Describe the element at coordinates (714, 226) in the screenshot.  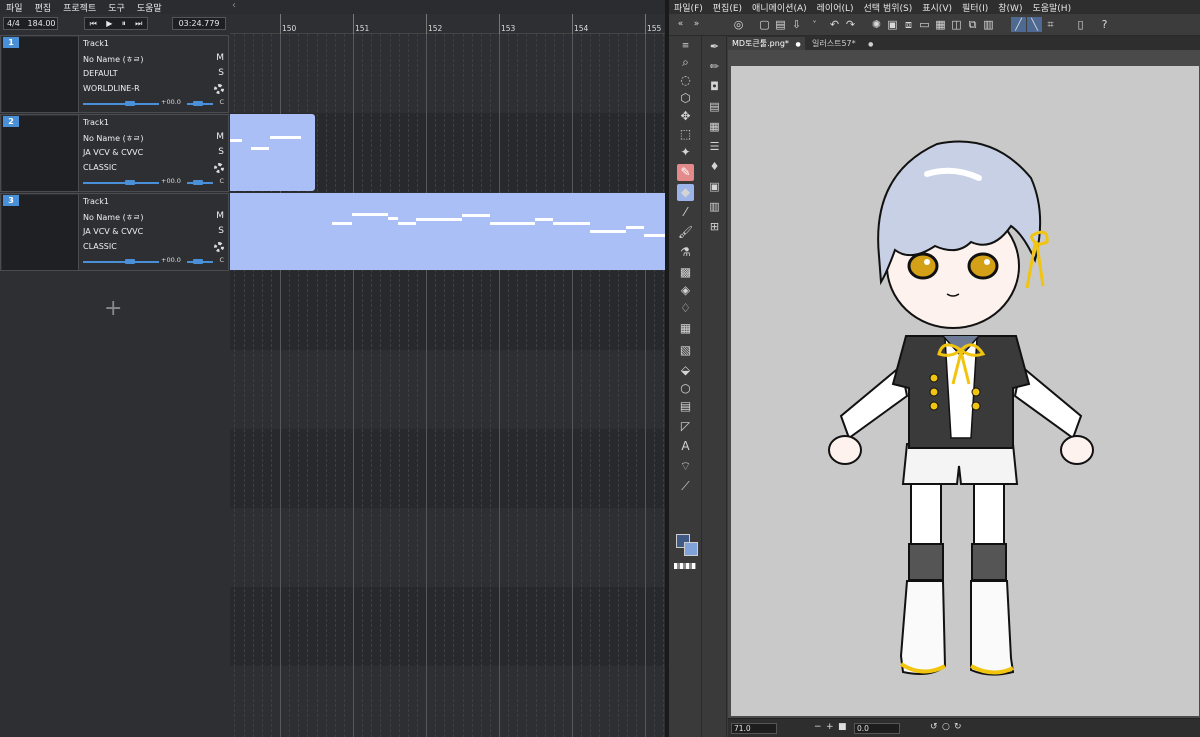
I see `grid-icon: ⊞` at that location.